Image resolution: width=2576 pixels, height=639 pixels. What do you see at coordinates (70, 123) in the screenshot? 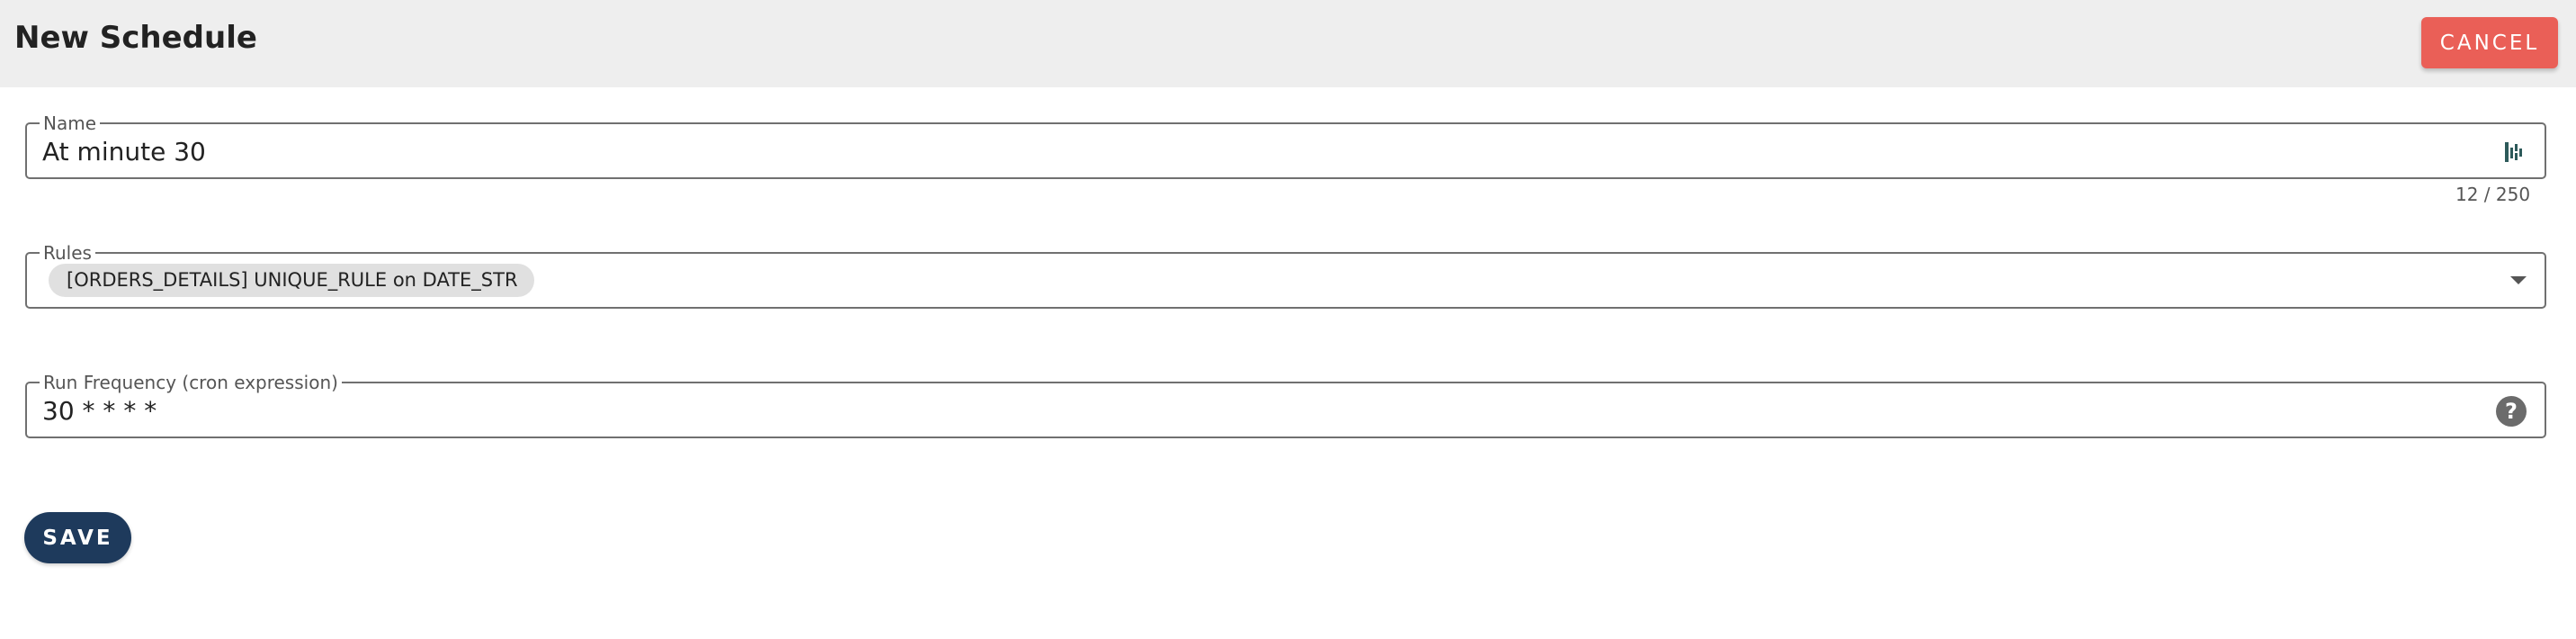
I see `name-field-label: Name` at bounding box center [70, 123].